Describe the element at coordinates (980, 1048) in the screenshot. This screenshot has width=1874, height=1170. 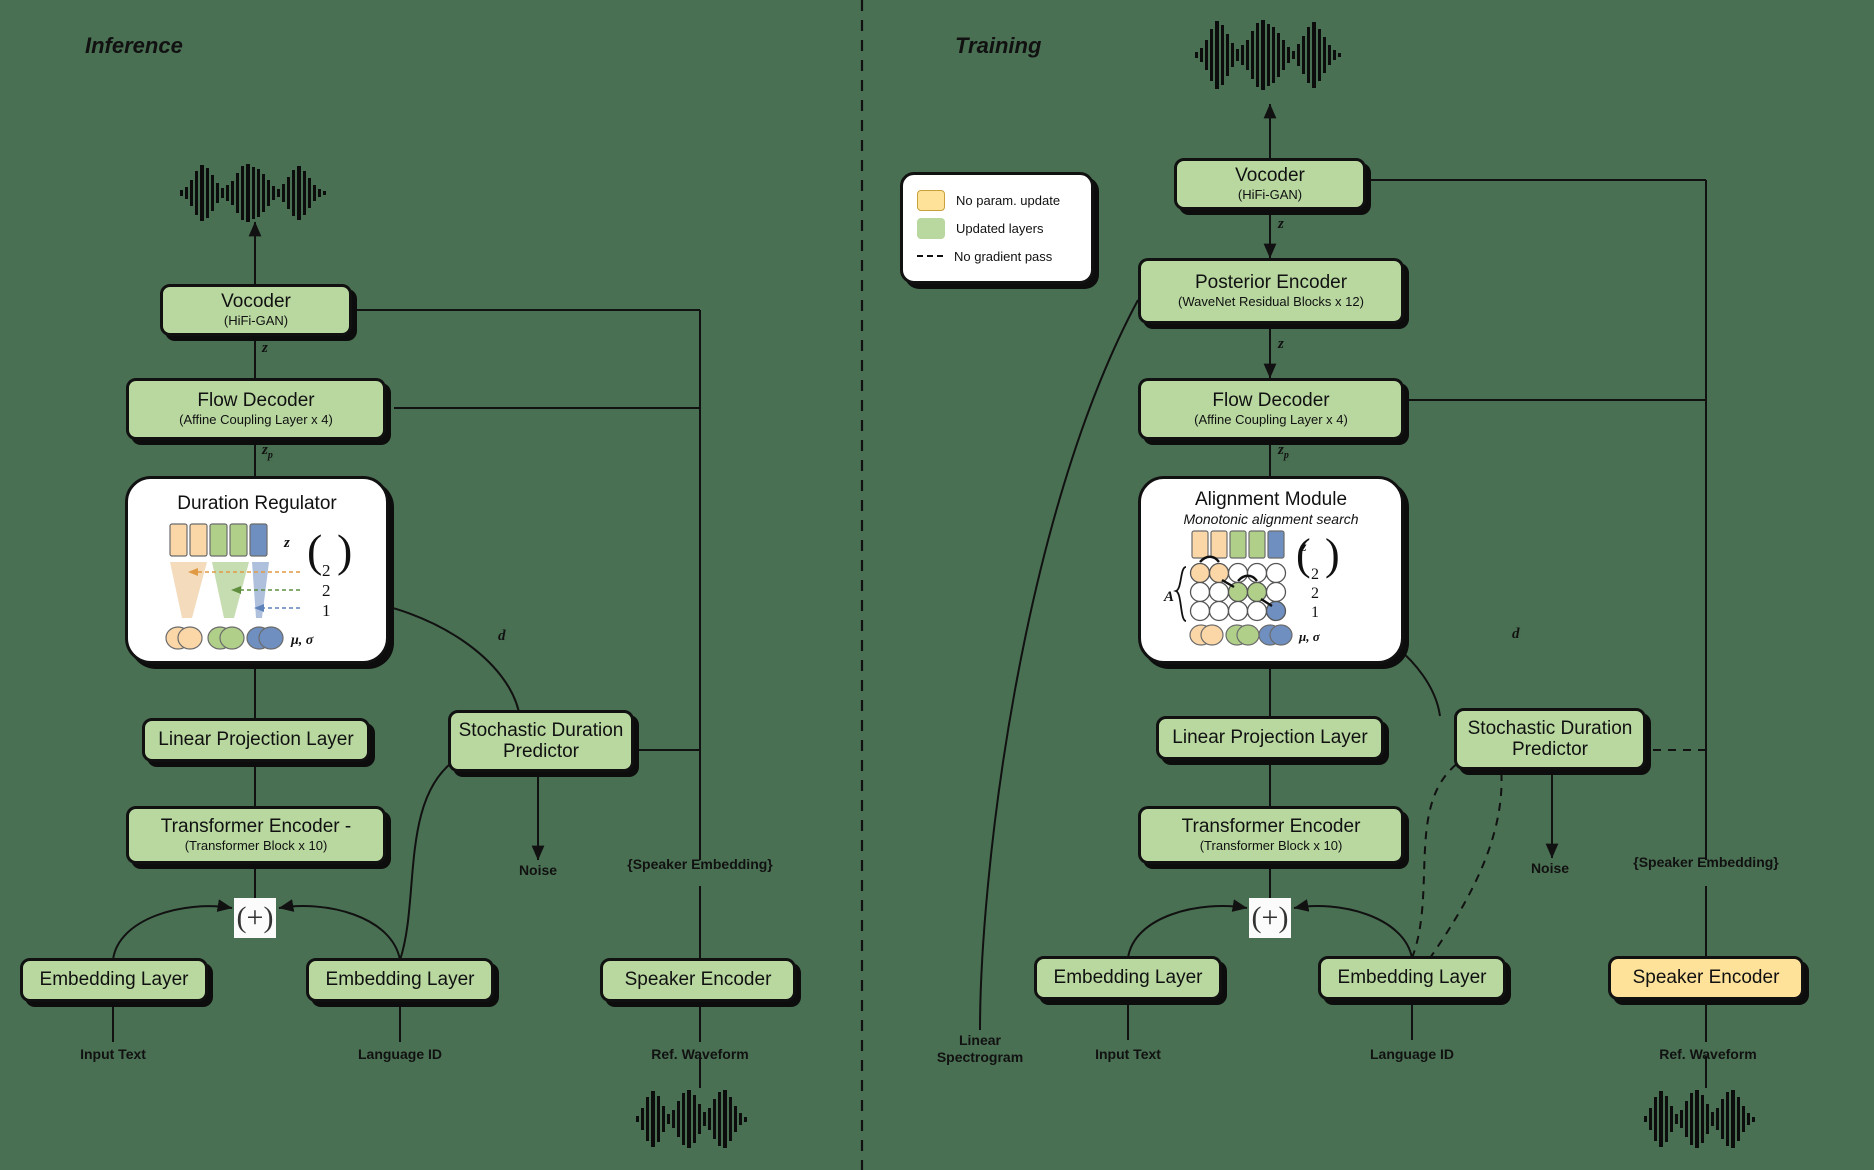
I see `label-linear-spectrogram: Linear Spectrogram` at that location.